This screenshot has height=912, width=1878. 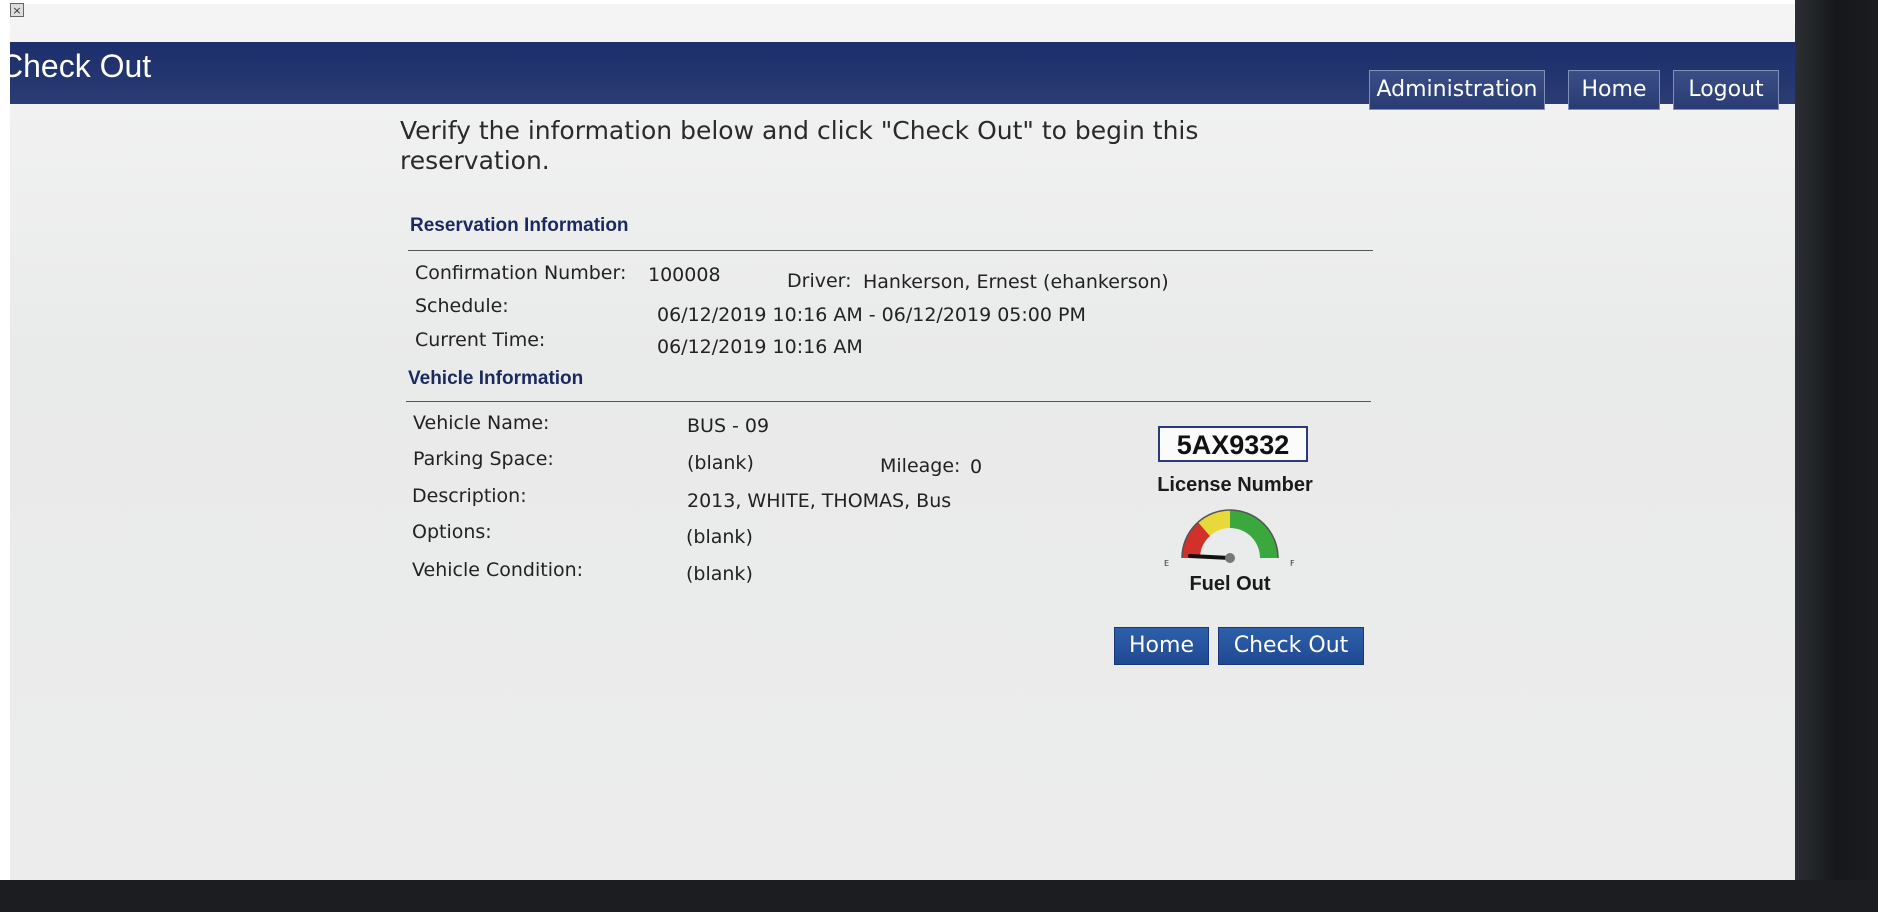 I want to click on check-out-button: Check Out, so click(x=1291, y=646).